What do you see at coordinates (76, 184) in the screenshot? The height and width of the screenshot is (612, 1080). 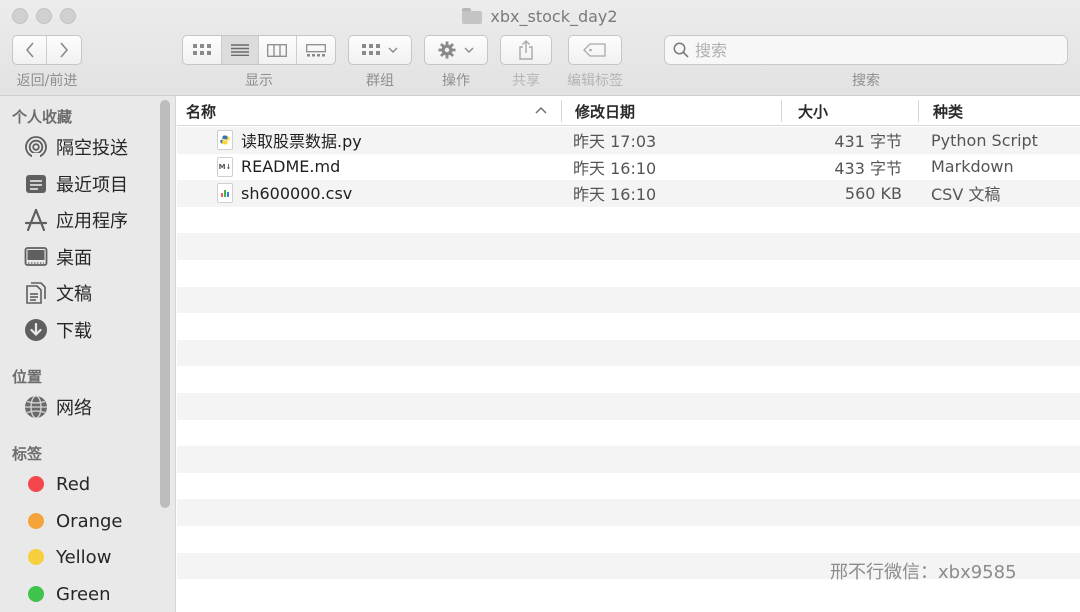 I see `sidebar-item-recents: 最近项目` at bounding box center [76, 184].